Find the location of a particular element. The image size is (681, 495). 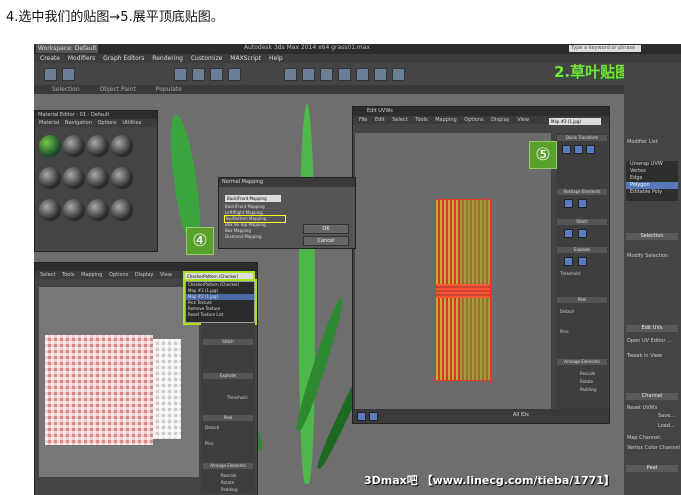

menu-navigation: Navigation is located at coordinates (78, 123).